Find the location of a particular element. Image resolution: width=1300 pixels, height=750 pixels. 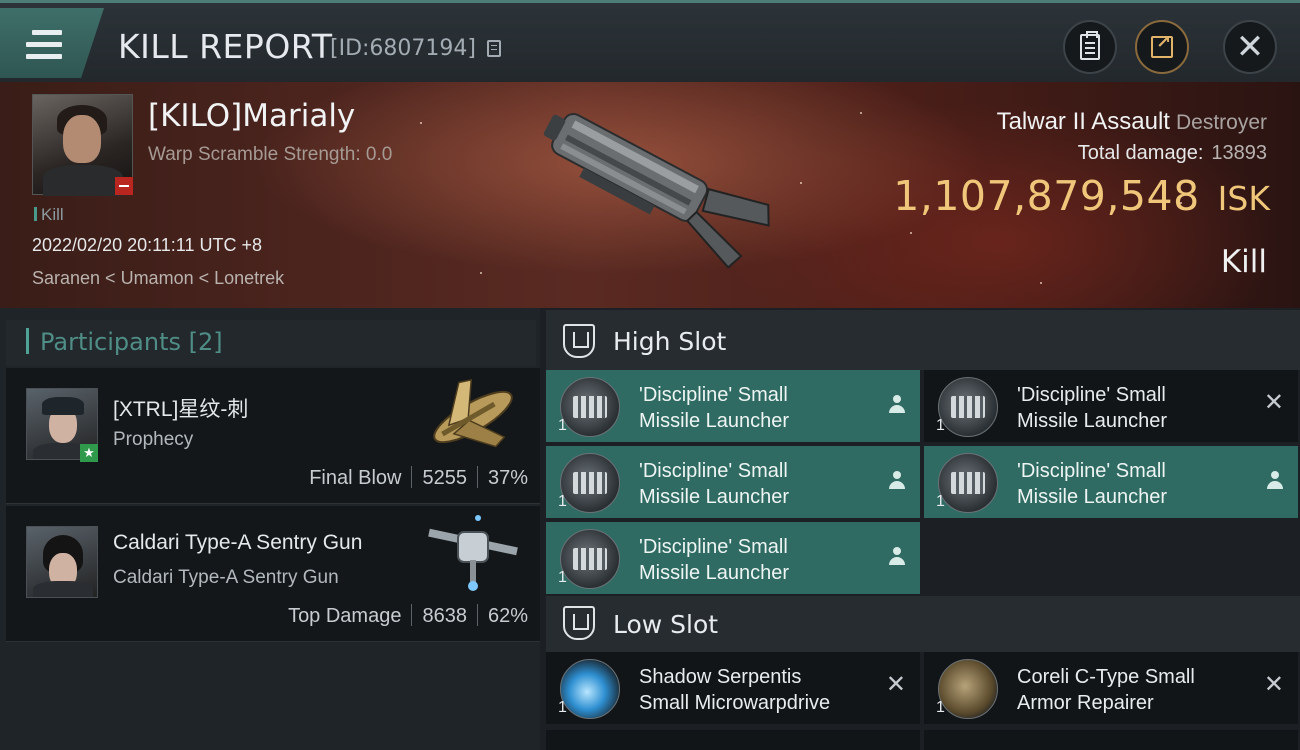

isk-value: 1,107,879,548 is located at coordinates (1046, 196).